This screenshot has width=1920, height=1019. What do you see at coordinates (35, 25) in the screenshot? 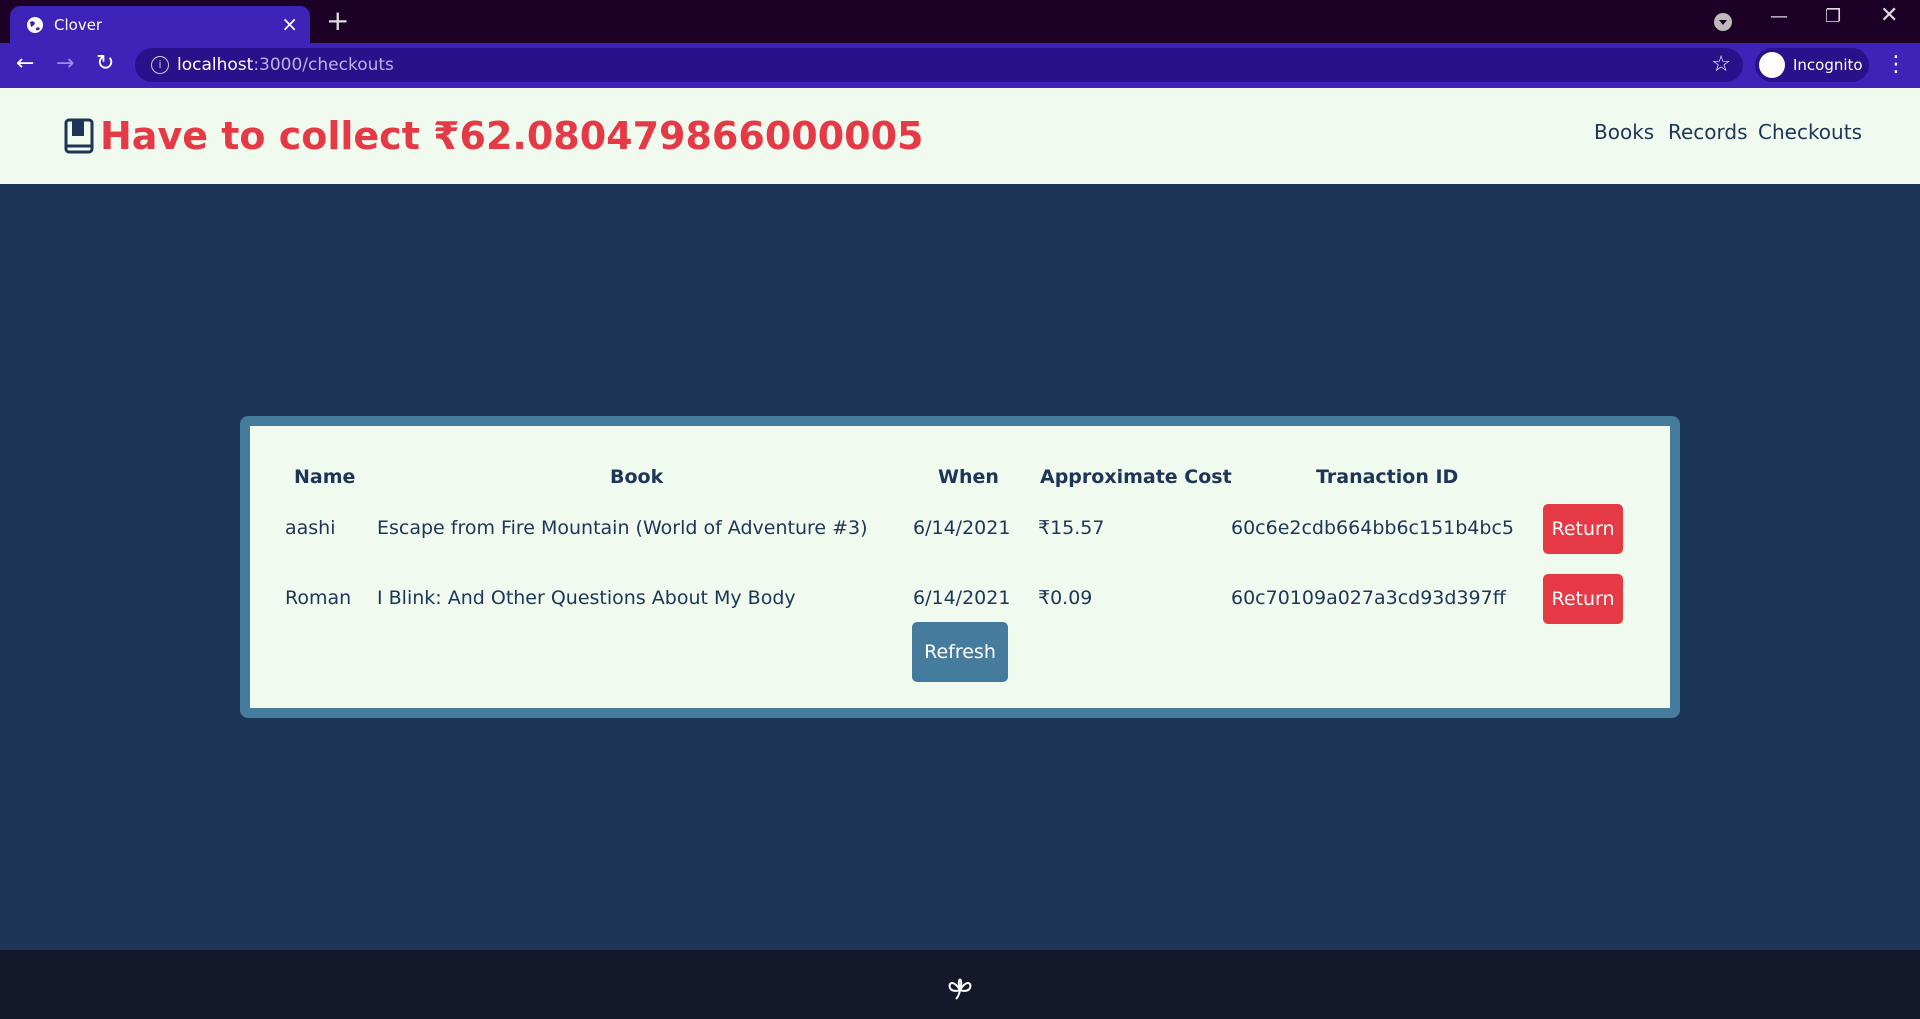
I see `globe-icon` at bounding box center [35, 25].